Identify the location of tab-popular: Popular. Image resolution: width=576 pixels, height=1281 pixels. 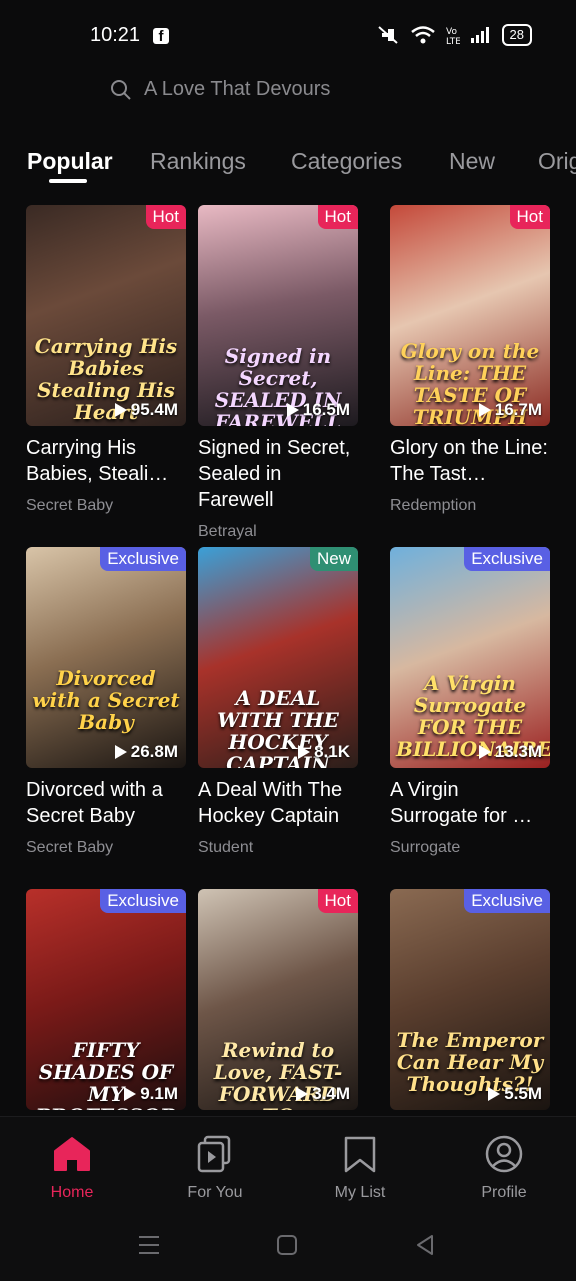
(70, 161).